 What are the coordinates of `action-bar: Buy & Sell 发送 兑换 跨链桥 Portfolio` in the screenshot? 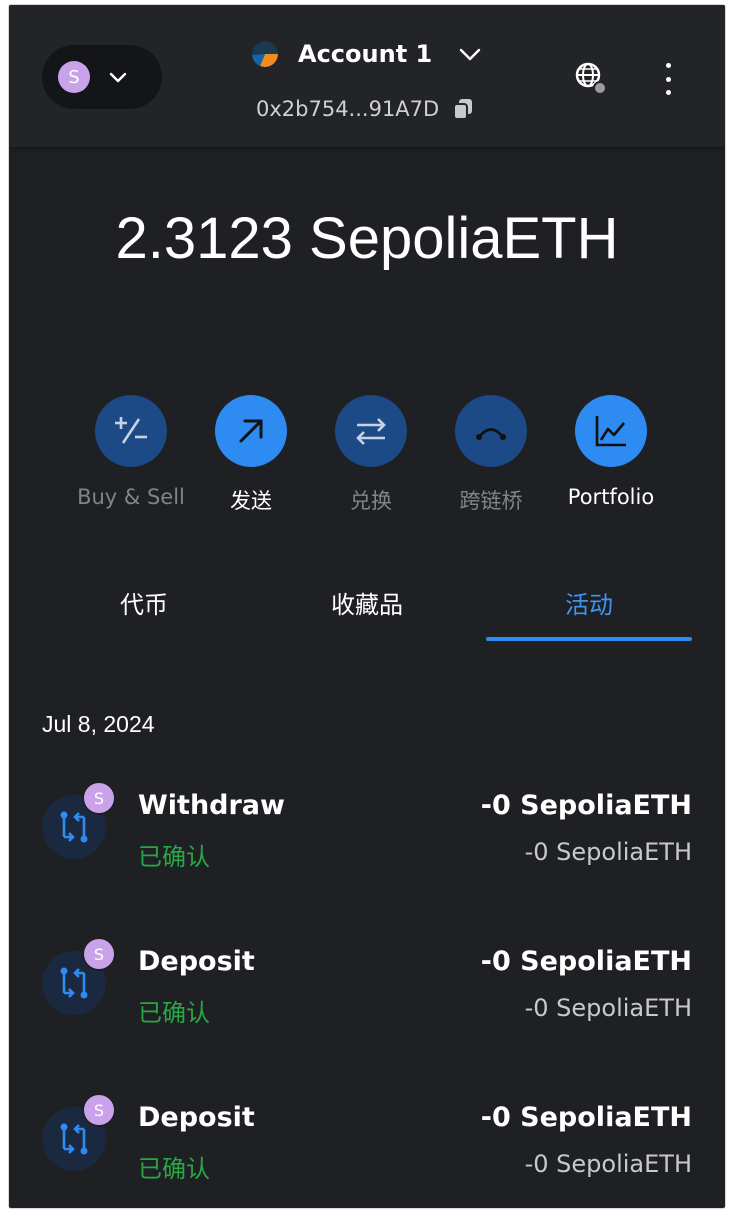 It's located at (371, 455).